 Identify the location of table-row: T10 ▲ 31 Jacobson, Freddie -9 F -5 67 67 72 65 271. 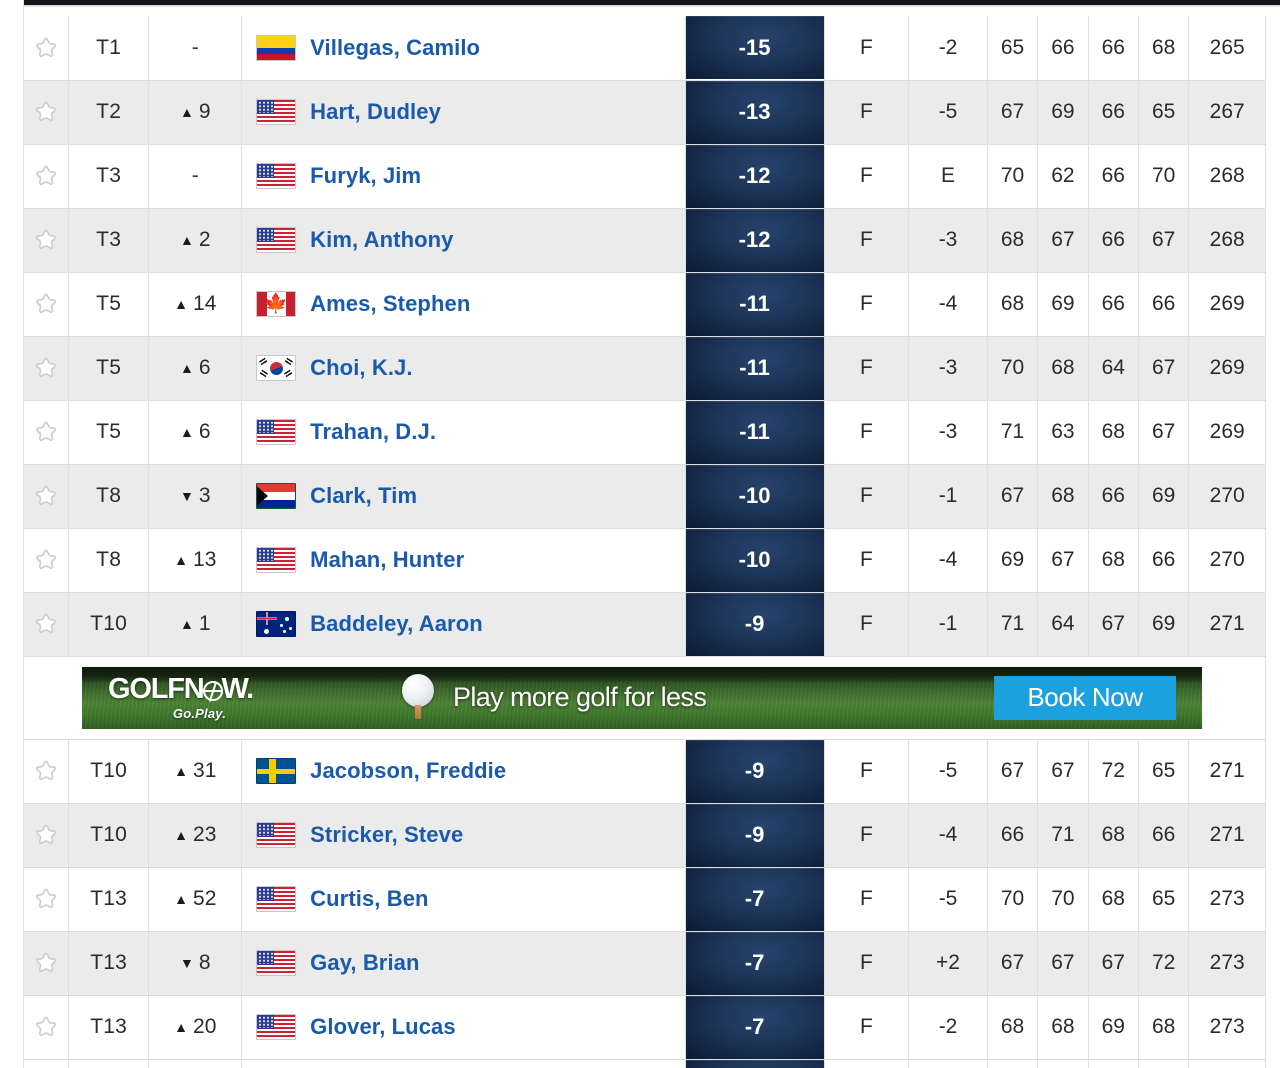
(645, 771).